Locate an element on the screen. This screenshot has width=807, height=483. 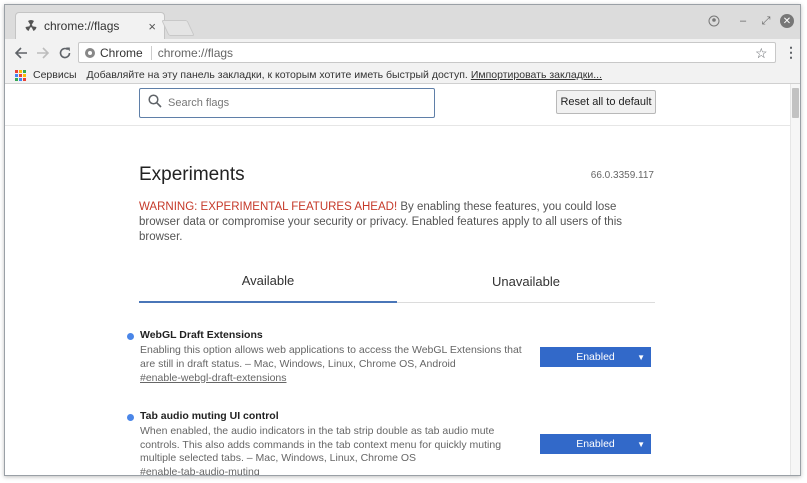
version-label: 66.0.3359.117 is located at coordinates (622, 175).